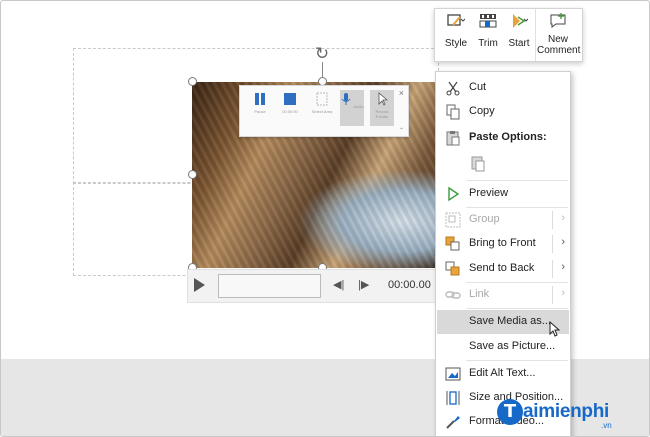 The height and width of the screenshot is (437, 650). I want to click on size-position-icon, so click(453, 398).